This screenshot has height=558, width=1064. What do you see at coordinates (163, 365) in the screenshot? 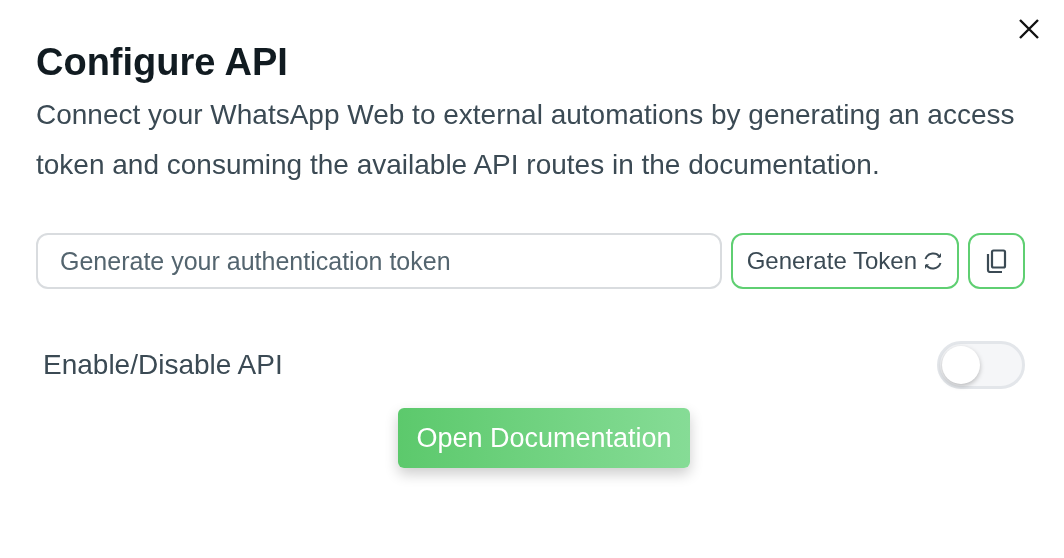
I see `toggle-label: Enable/Disable API` at bounding box center [163, 365].